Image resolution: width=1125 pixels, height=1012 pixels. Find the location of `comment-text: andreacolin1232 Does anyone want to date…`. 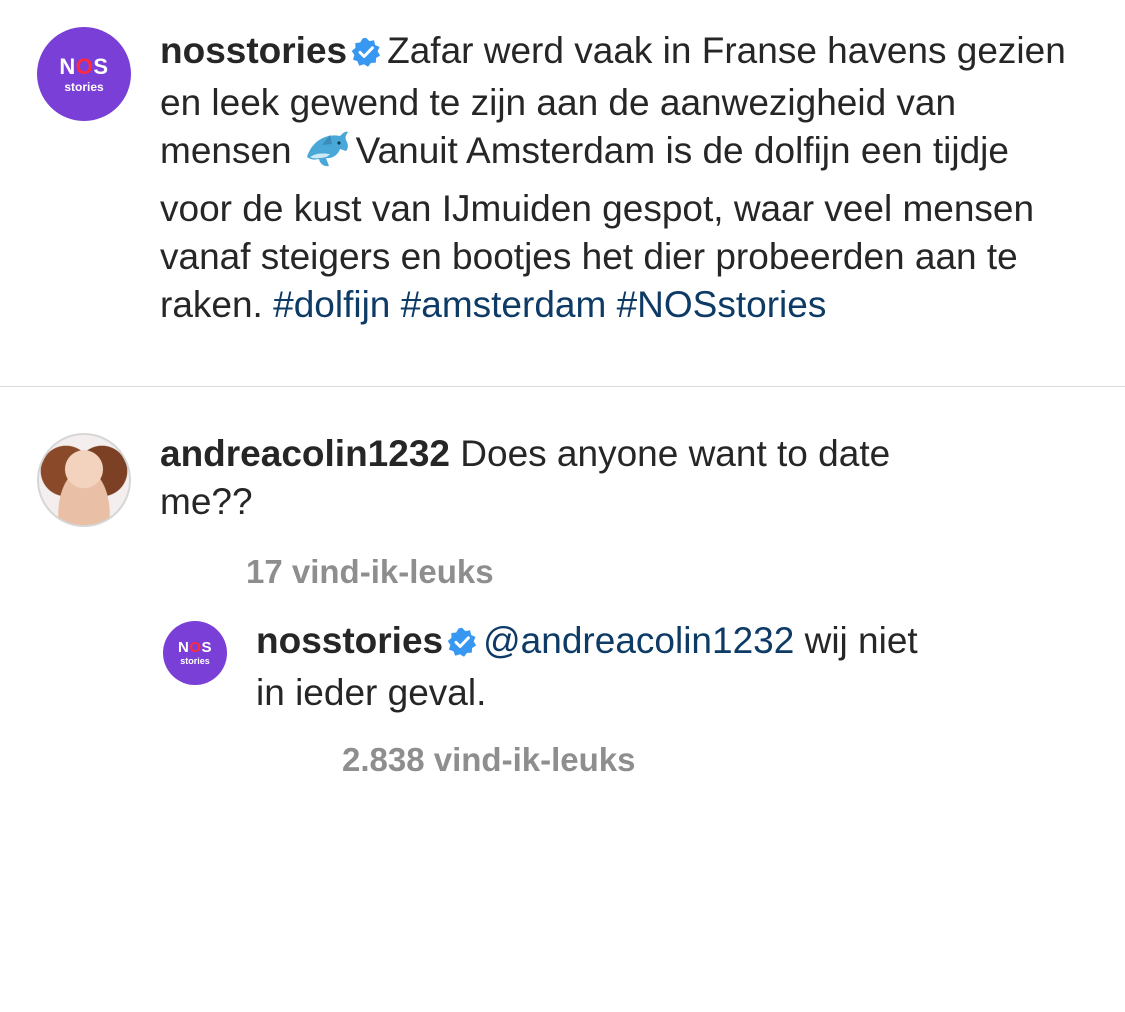

comment-text: andreacolin1232 Does anyone want to date… is located at coordinates (550, 478).